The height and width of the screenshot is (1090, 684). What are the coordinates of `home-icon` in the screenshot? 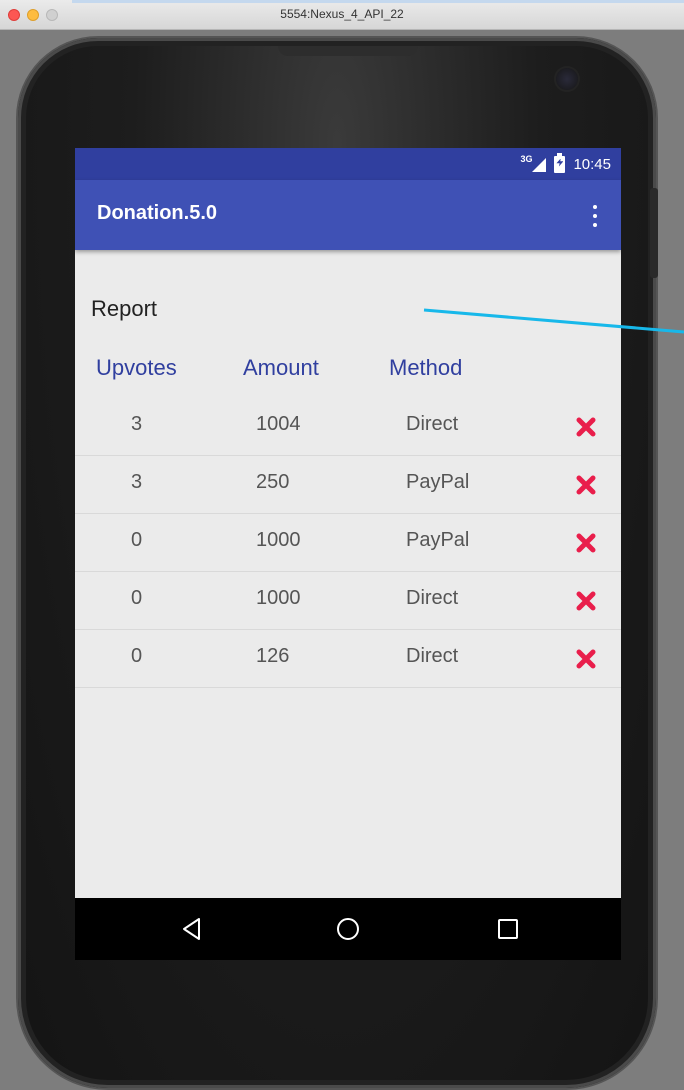 It's located at (348, 929).